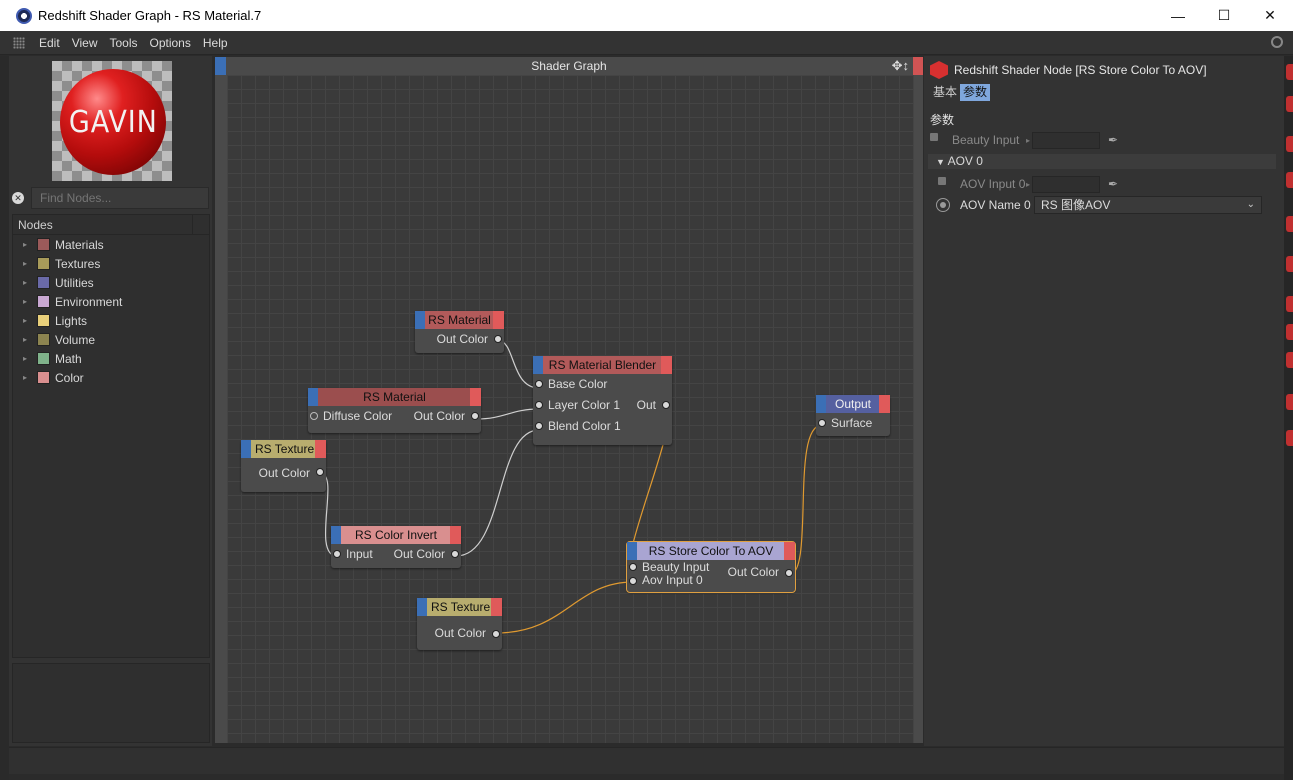 The image size is (1293, 780). I want to click on beauty-input-label: Beauty Input, so click(986, 140).